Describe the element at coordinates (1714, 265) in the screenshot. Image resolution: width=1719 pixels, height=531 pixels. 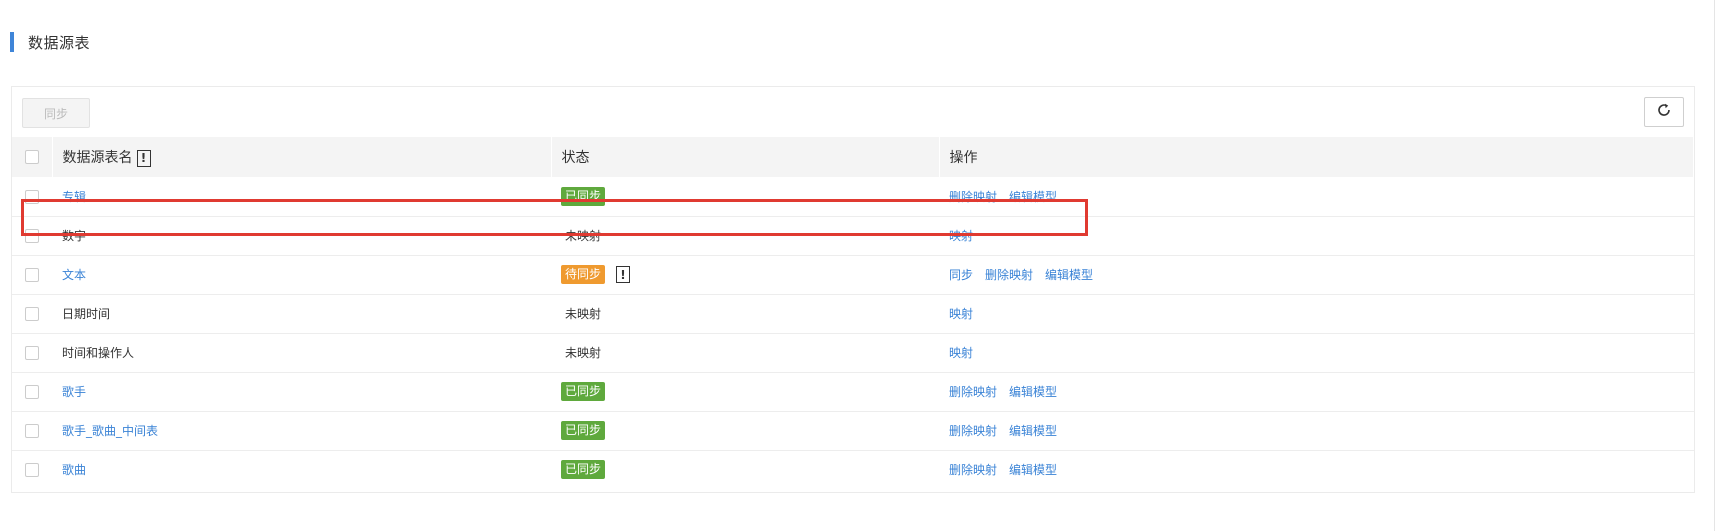
I see `scrollbar-track` at that location.